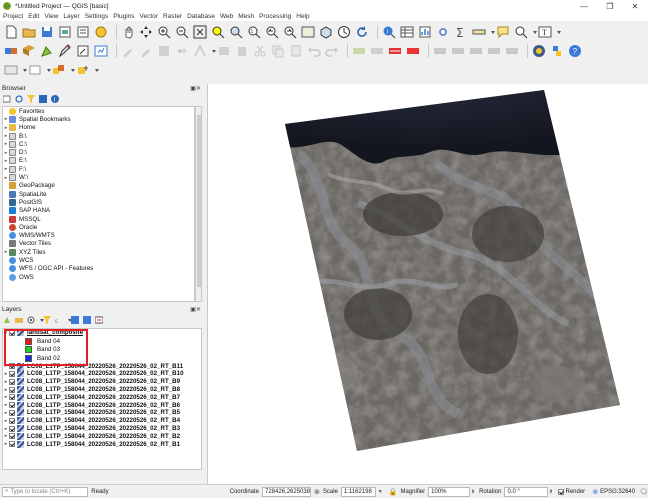 The width and height of the screenshot is (648, 498). I want to click on browser-item: ▸ E:\, so click(98, 161).